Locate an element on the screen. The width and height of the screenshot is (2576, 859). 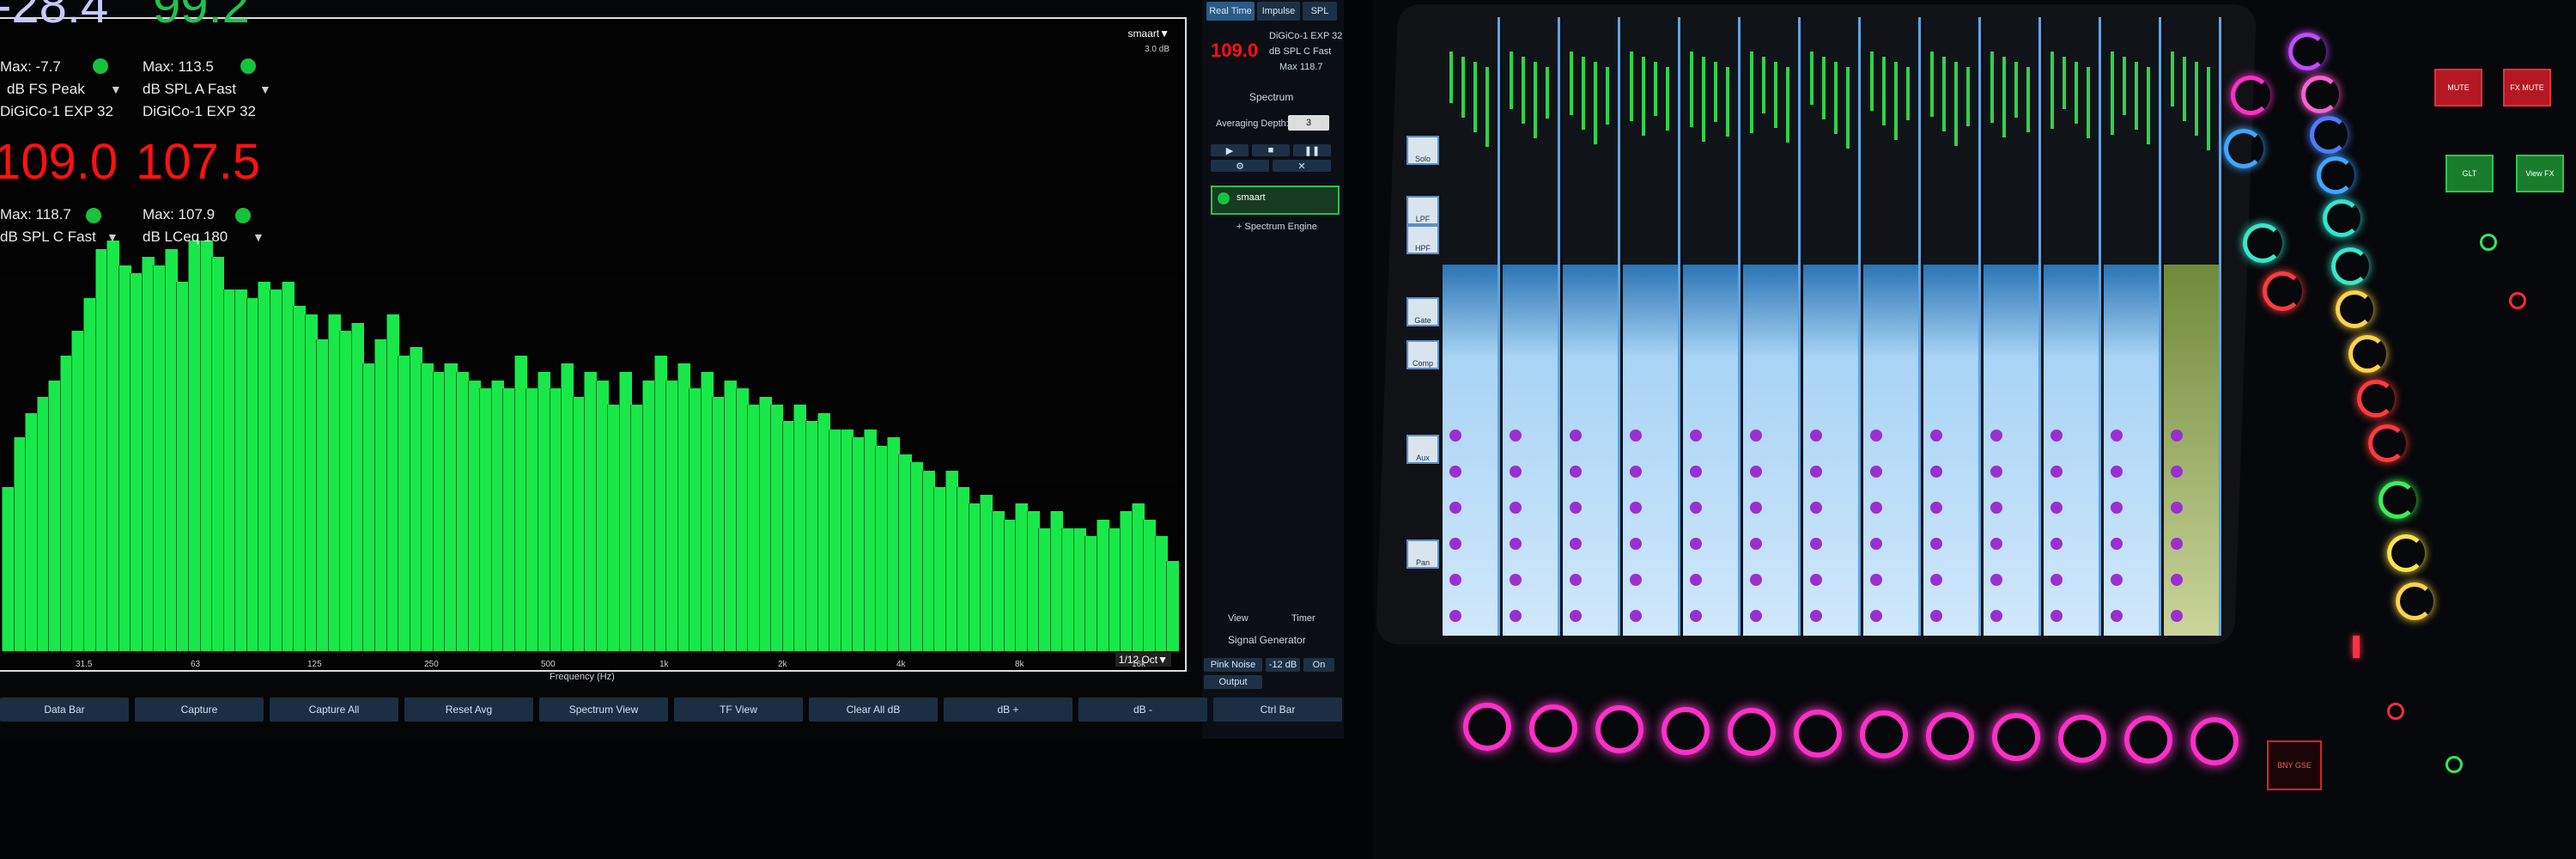
fx-mute-button: FX MUTE is located at coordinates (2527, 88).